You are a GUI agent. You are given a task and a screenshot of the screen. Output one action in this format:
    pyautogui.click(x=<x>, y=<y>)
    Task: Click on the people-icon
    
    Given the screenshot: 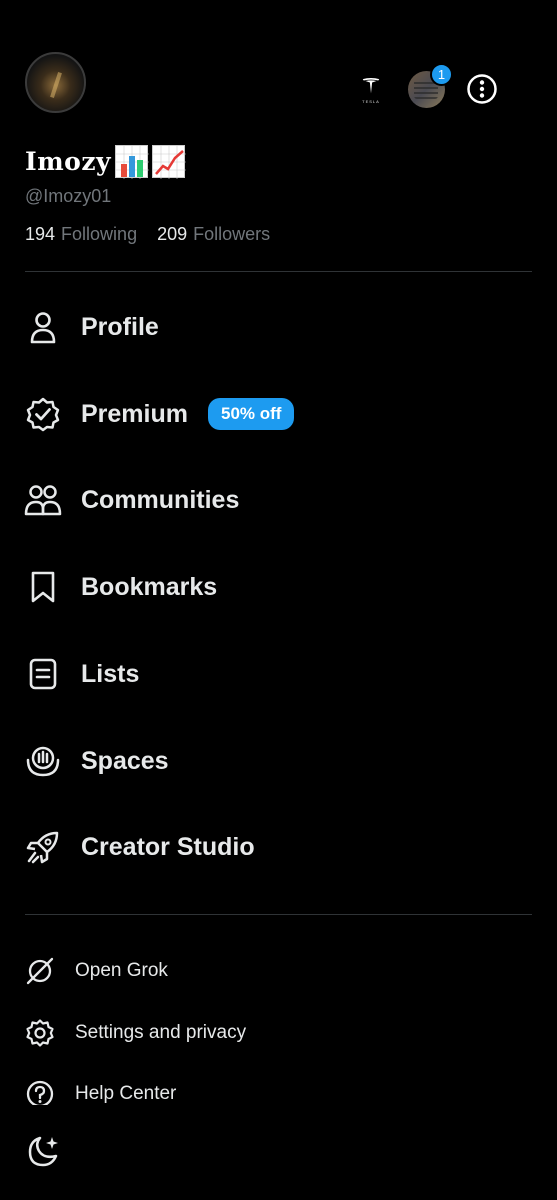 What is the action you would take?
    pyautogui.click(x=43, y=500)
    